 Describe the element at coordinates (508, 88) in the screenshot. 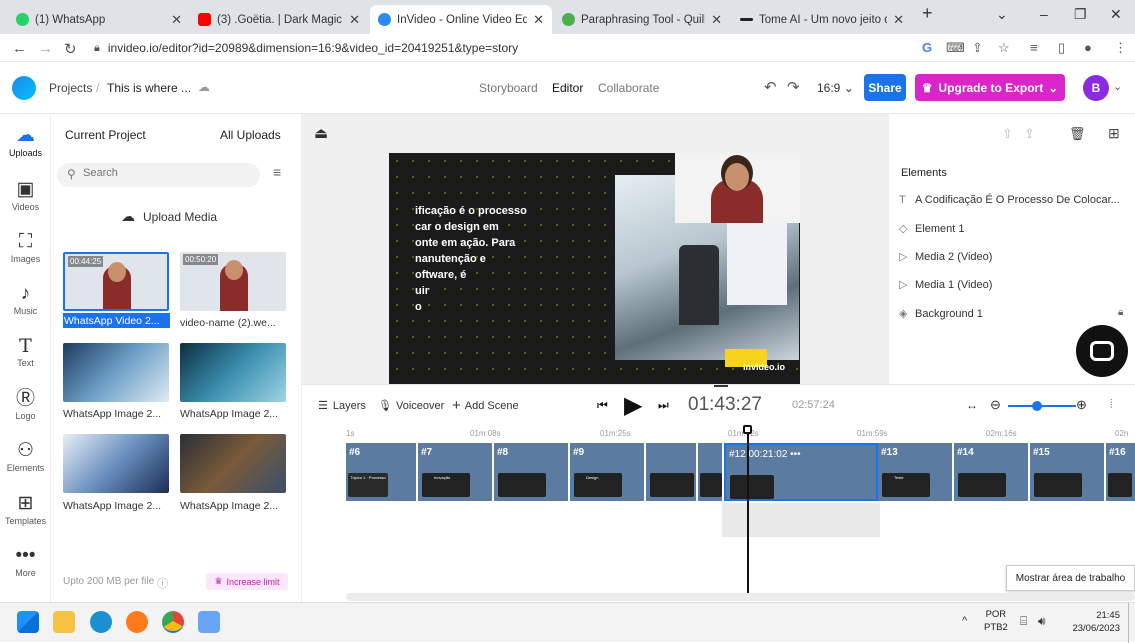

I see `tab-storyboard: Storyboard` at that location.